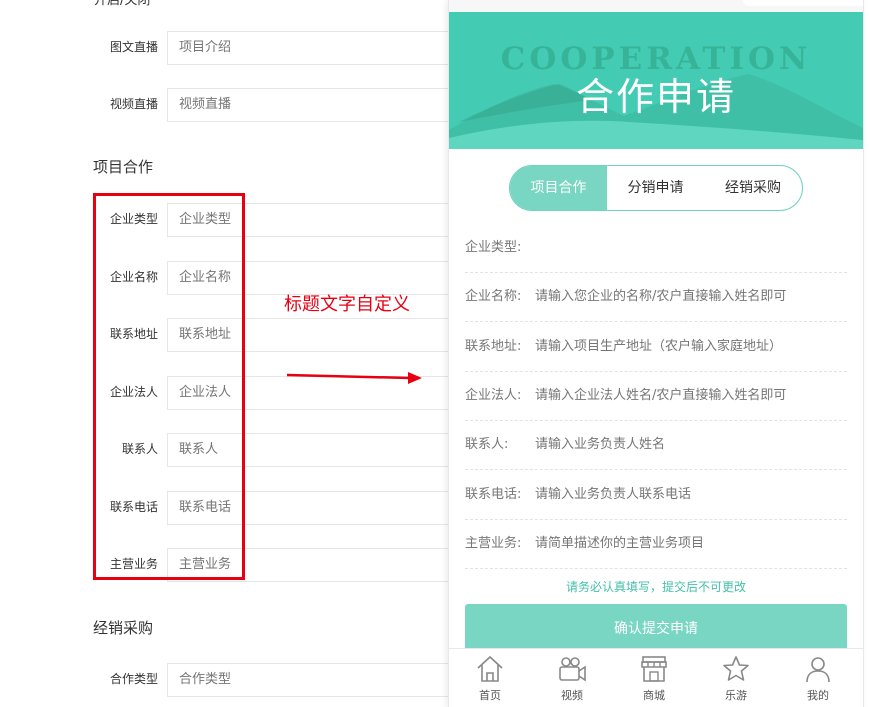 The image size is (870, 707). What do you see at coordinates (493, 543) in the screenshot?
I see `field-label: 主营业务:` at bounding box center [493, 543].